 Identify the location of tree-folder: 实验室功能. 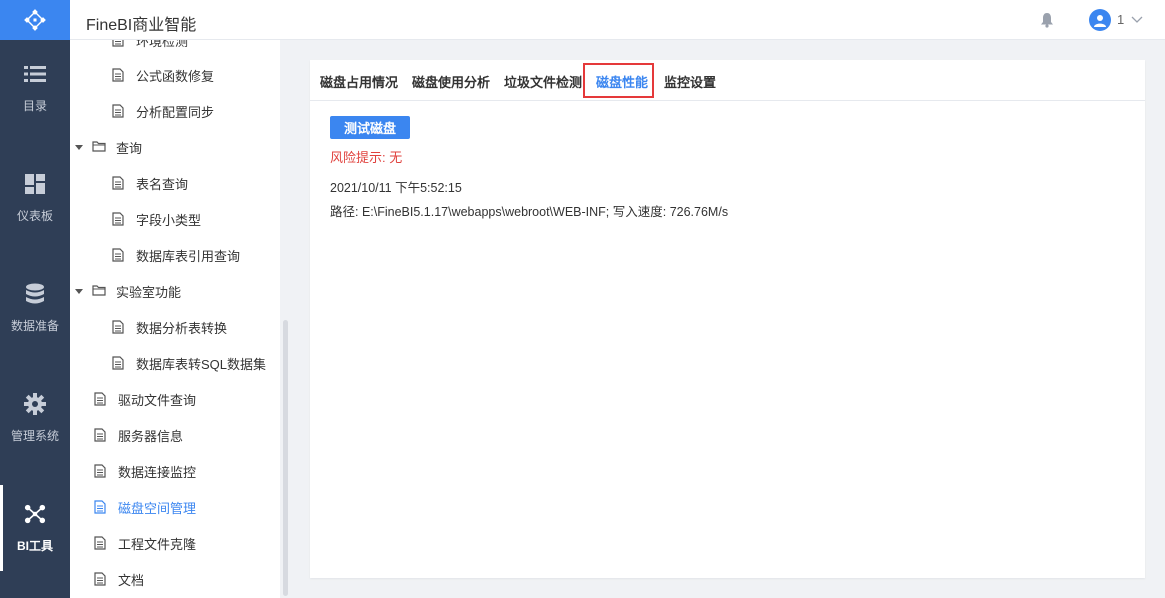
(127, 291).